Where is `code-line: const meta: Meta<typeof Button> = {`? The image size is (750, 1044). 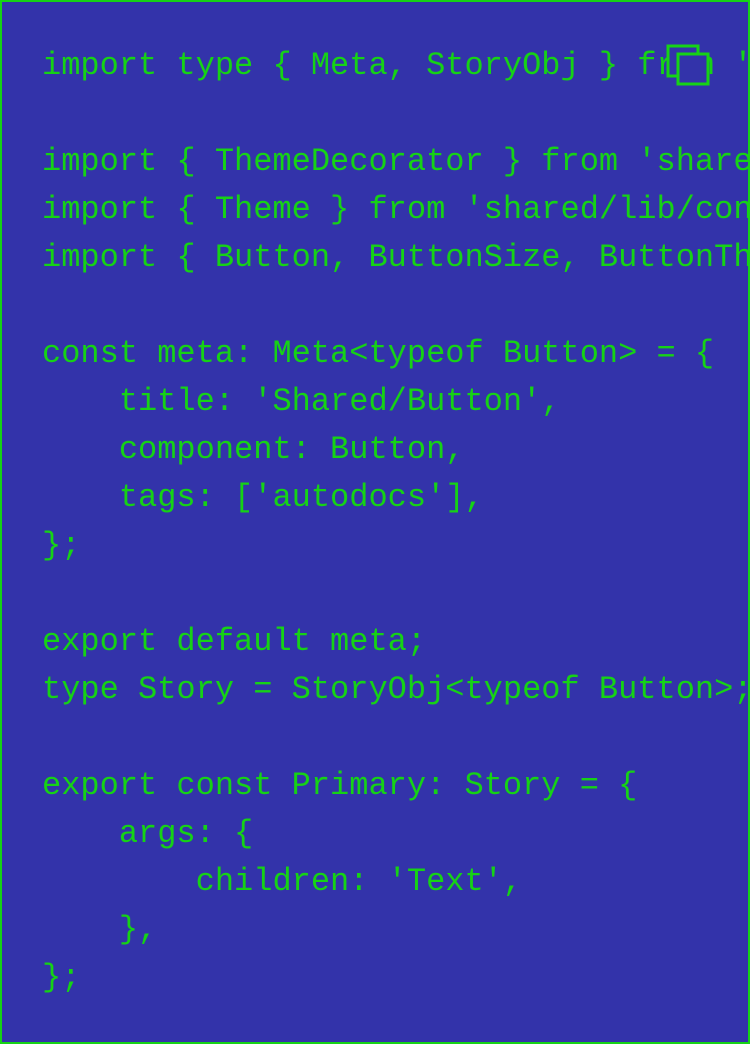
code-line: const meta: Meta<typeof Button> = { is located at coordinates (378, 353).